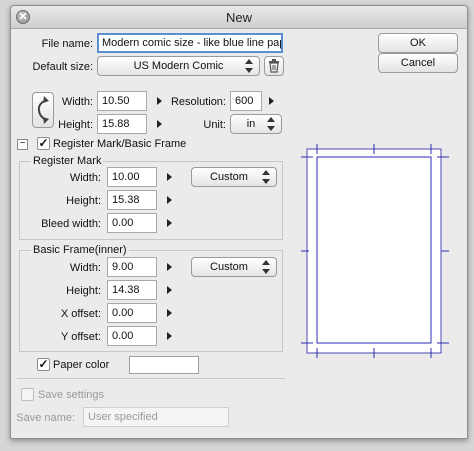  Describe the element at coordinates (77, 102) in the screenshot. I see `page-width-label: Width:` at that location.